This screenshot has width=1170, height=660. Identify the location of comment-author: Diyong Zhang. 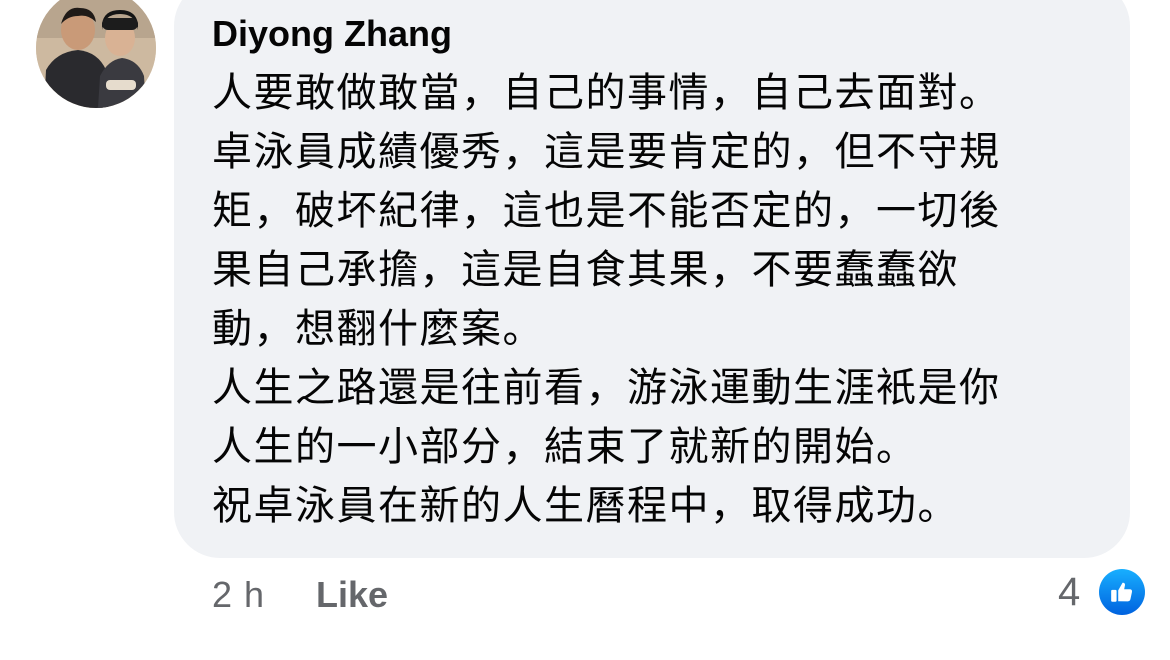
(332, 34).